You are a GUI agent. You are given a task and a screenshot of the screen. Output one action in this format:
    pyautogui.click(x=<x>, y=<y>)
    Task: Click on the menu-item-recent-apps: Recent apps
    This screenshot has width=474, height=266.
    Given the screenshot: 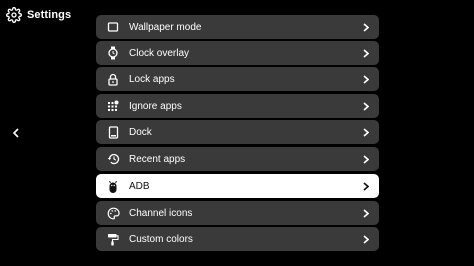 What is the action you would take?
    pyautogui.click(x=237, y=159)
    